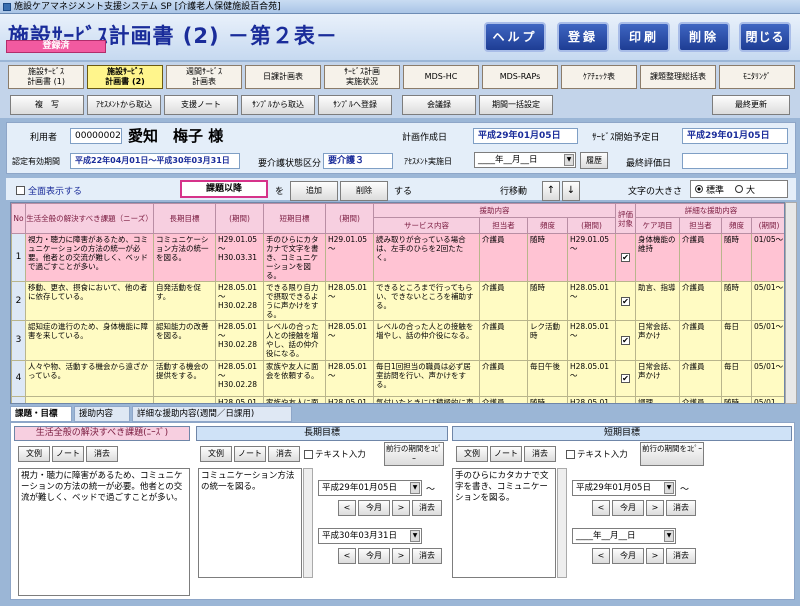 The image size is (800, 606). Describe the element at coordinates (34, 454) in the screenshot. I see `issue-bunrei-button: 文例` at that location.